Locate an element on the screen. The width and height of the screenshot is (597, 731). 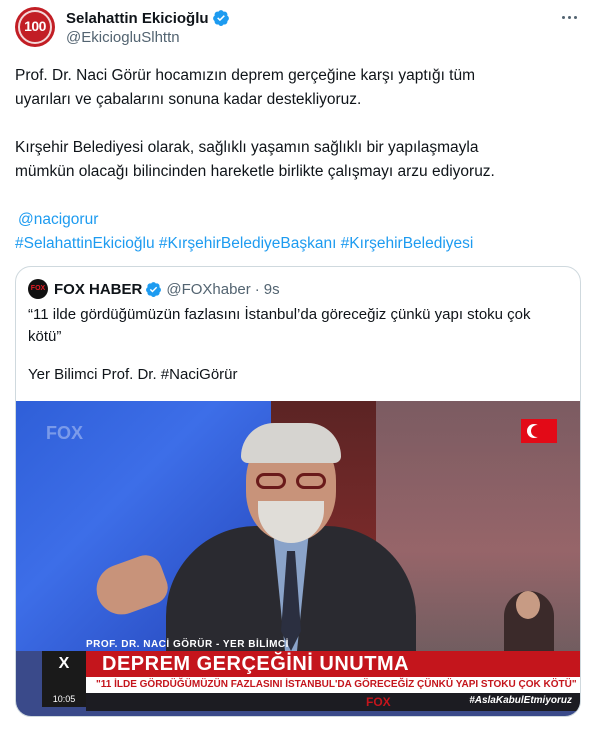
quote-line: kötü” is located at coordinates (45, 336).